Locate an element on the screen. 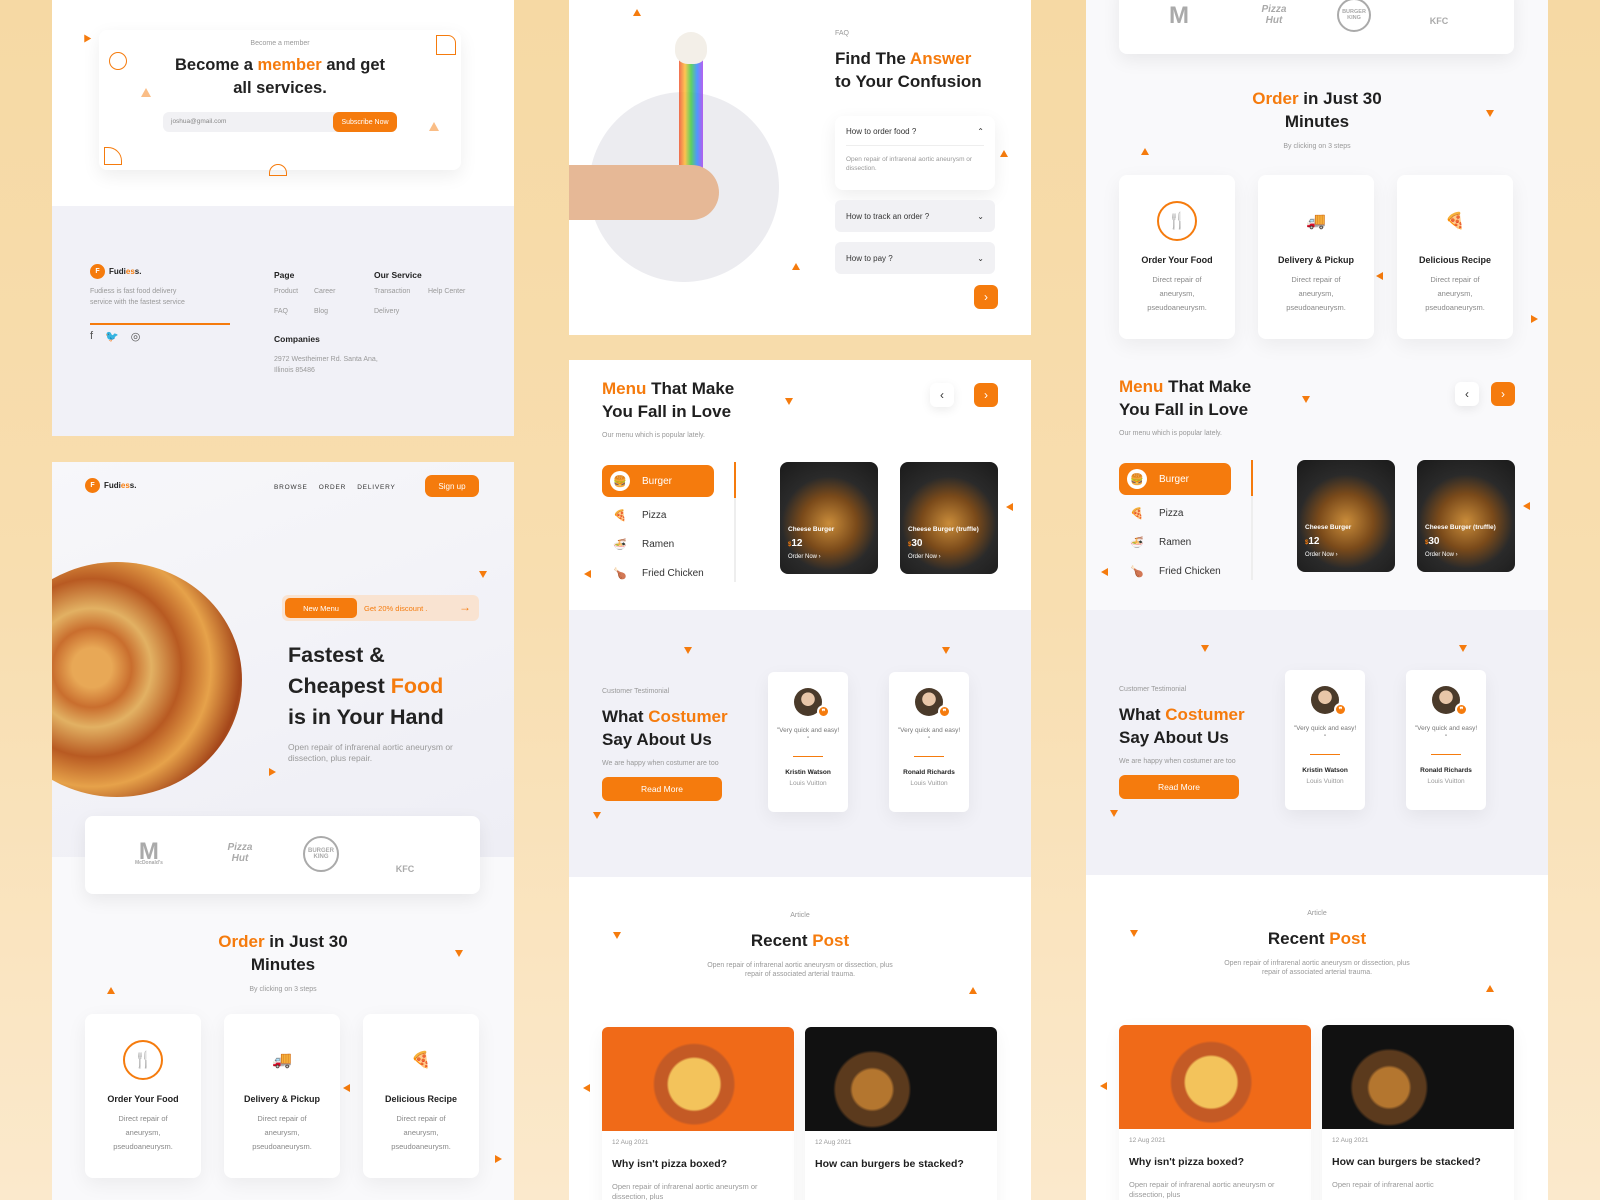  subscribe-button: Subscribe Now is located at coordinates (365, 122).